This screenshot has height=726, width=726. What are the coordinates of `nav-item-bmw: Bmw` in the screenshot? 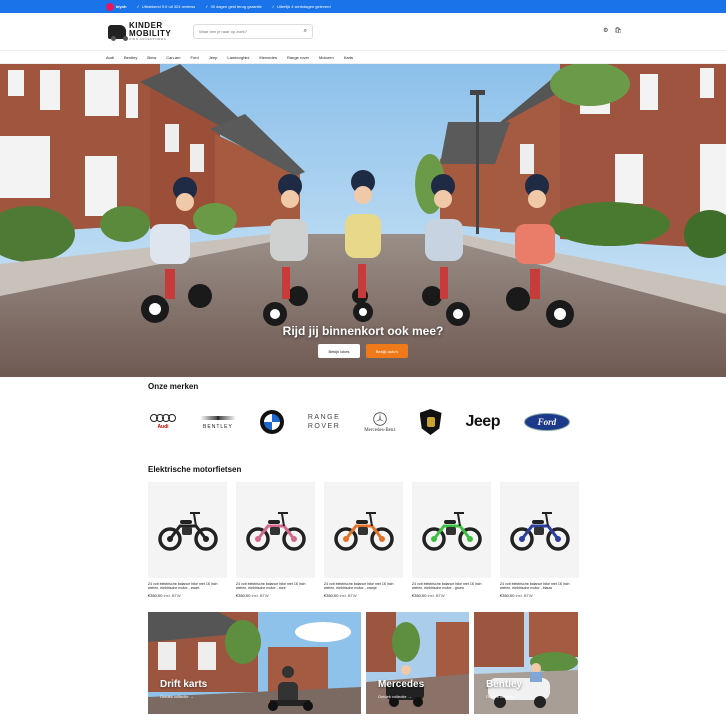 It's located at (151, 57).